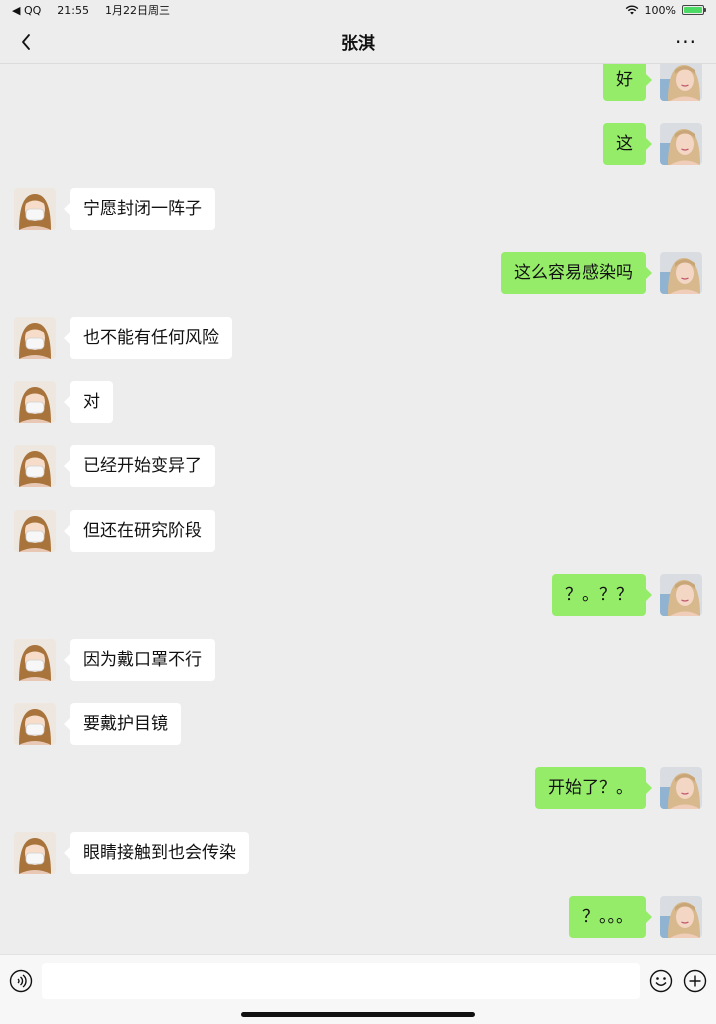 The width and height of the screenshot is (716, 1024). Describe the element at coordinates (148, 338) in the screenshot. I see `message-bubble-incoming: 也不能有任何风险` at that location.